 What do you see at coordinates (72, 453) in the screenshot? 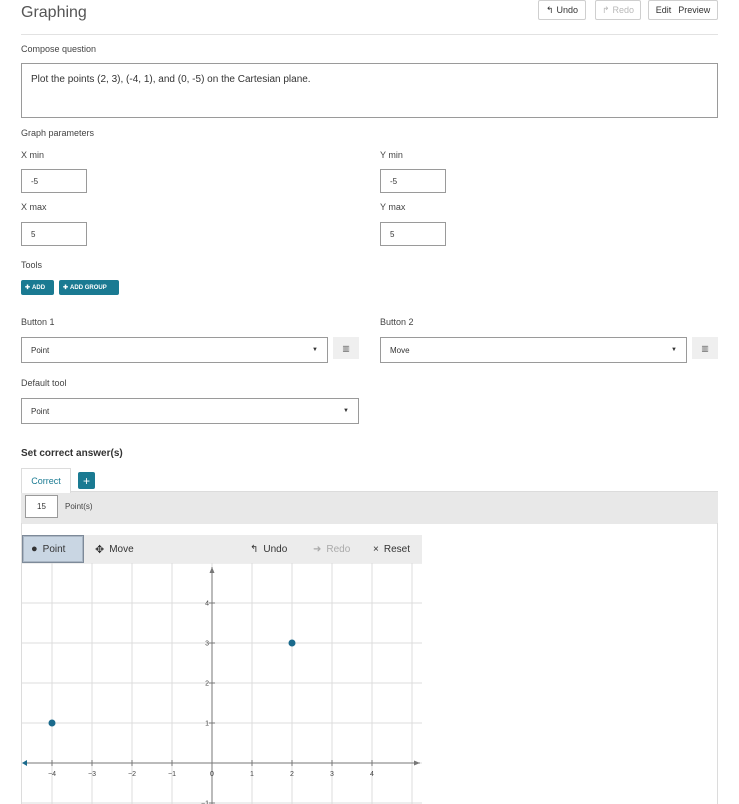
I see `correct-answers-title: Set correct answer(s)` at bounding box center [72, 453].